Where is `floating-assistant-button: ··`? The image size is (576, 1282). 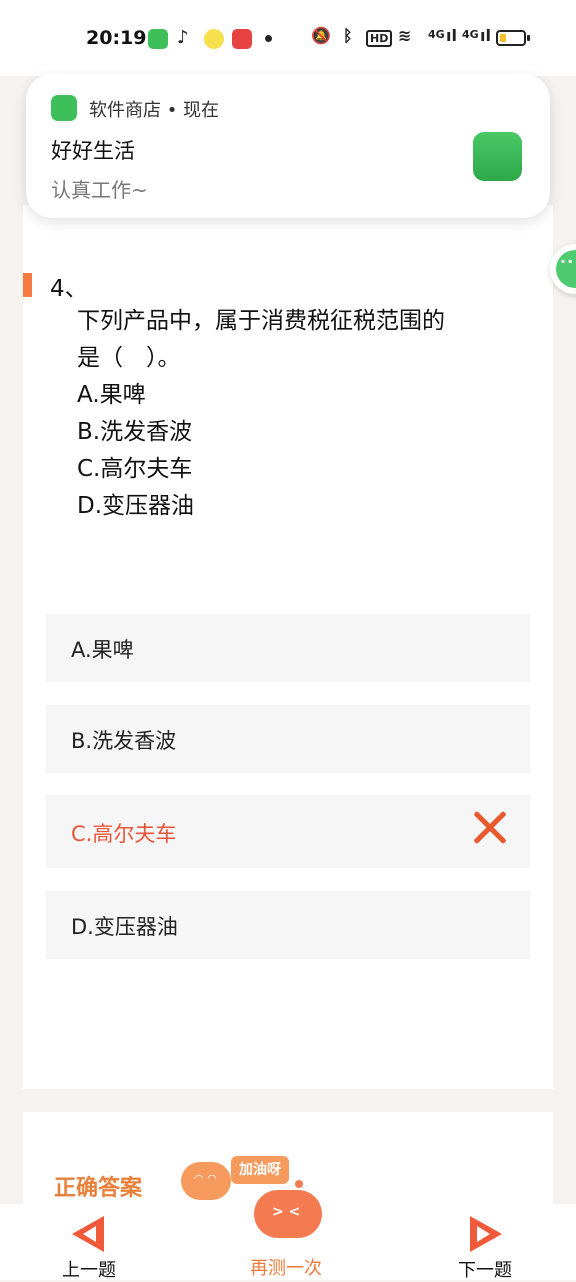 floating-assistant-button: ·· is located at coordinates (563, 269).